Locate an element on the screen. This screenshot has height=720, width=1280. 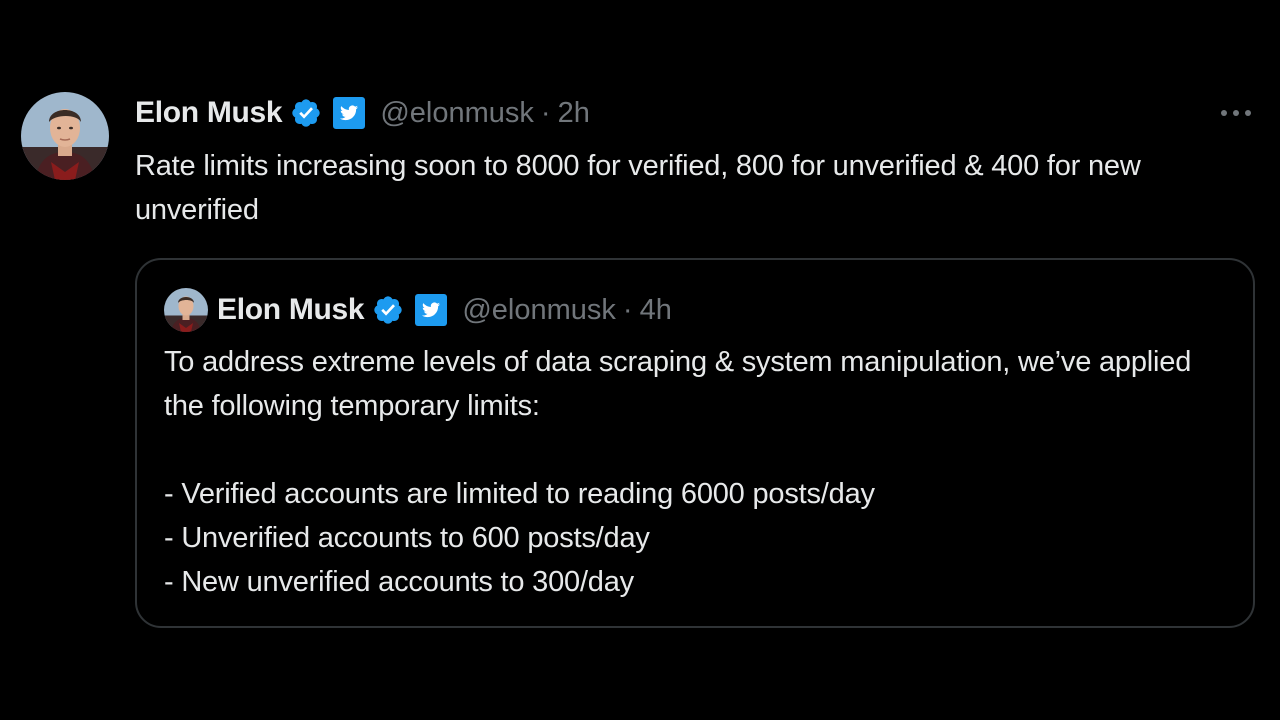
author-avatar is located at coordinates (65, 136).